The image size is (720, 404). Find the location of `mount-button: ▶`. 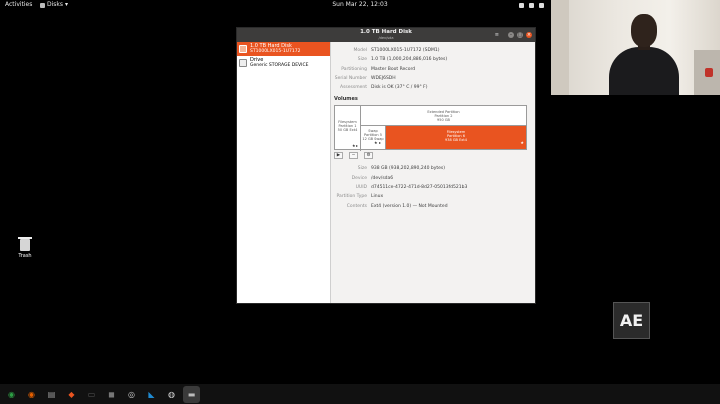

mount-button: ▶ is located at coordinates (338, 156).